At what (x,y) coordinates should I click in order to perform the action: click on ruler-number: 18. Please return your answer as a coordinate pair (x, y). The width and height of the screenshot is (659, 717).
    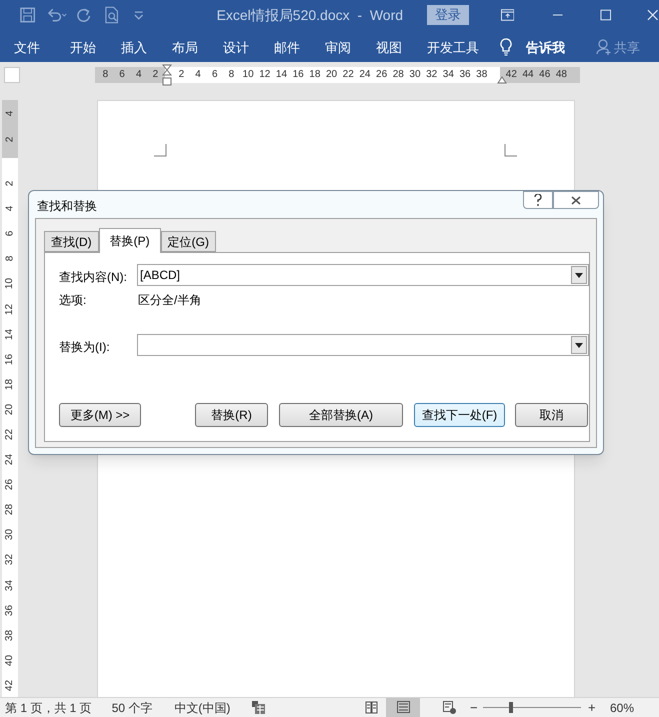
    Looking at the image, I should click on (315, 75).